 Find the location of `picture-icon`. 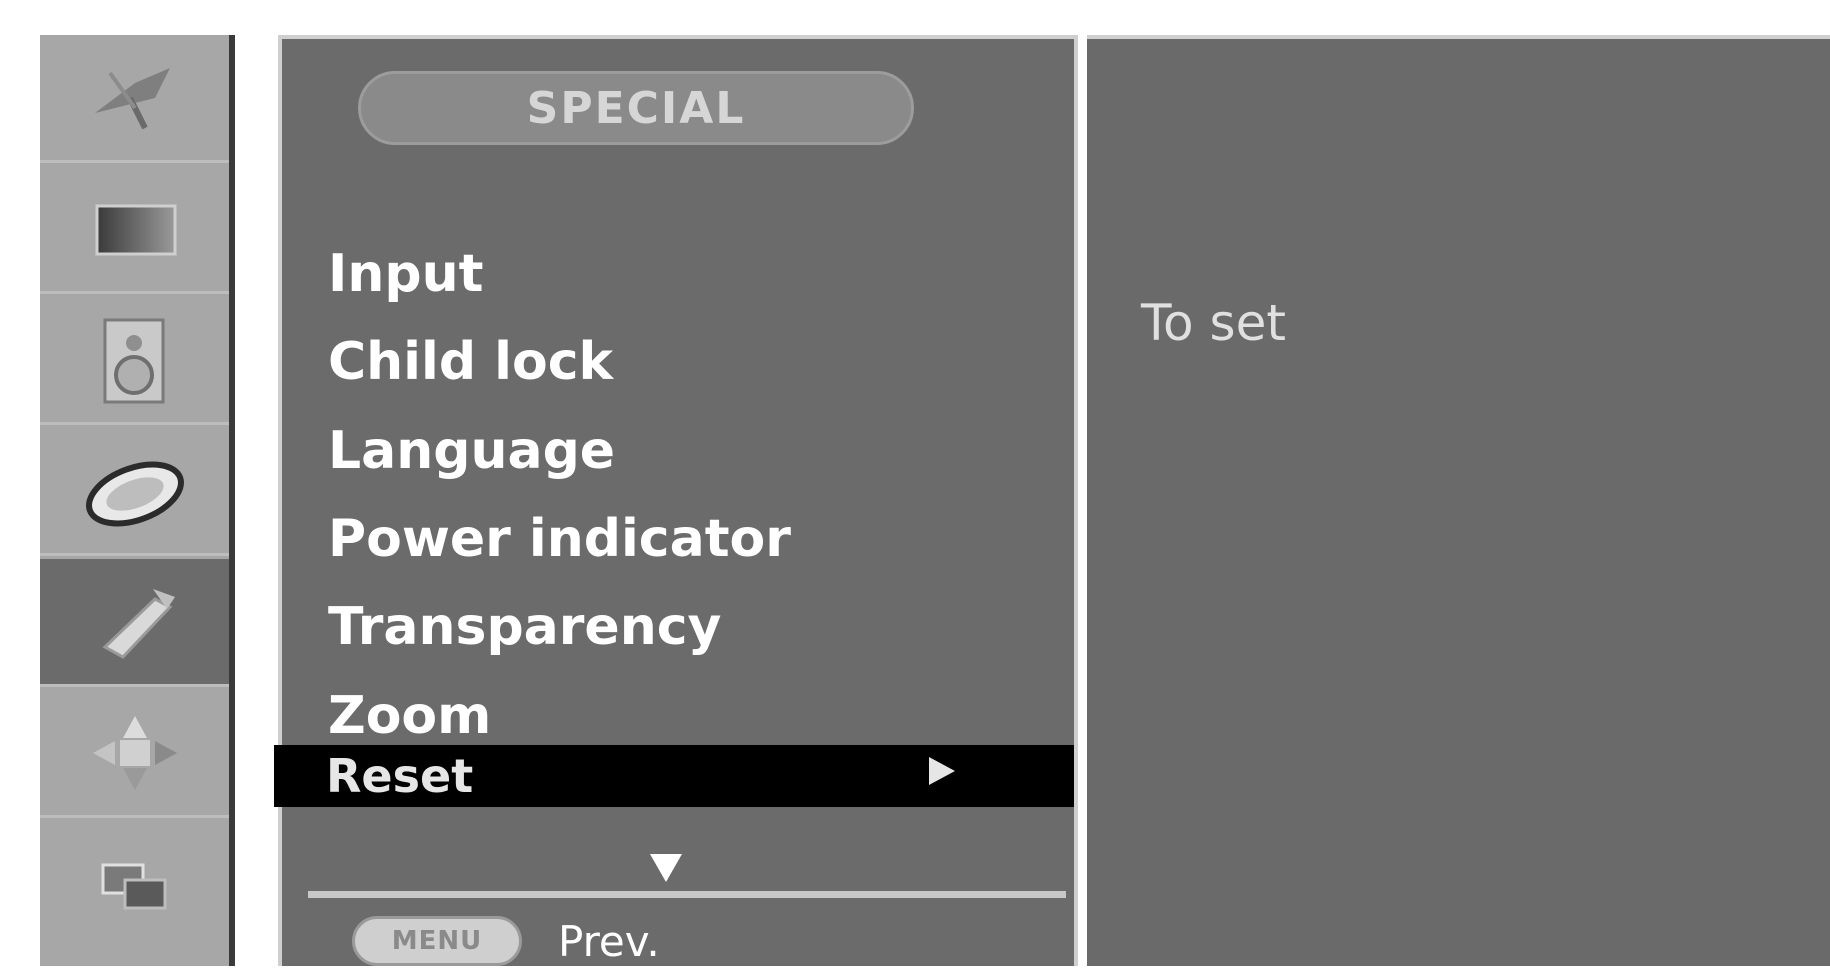

picture-icon is located at coordinates (135, 229).